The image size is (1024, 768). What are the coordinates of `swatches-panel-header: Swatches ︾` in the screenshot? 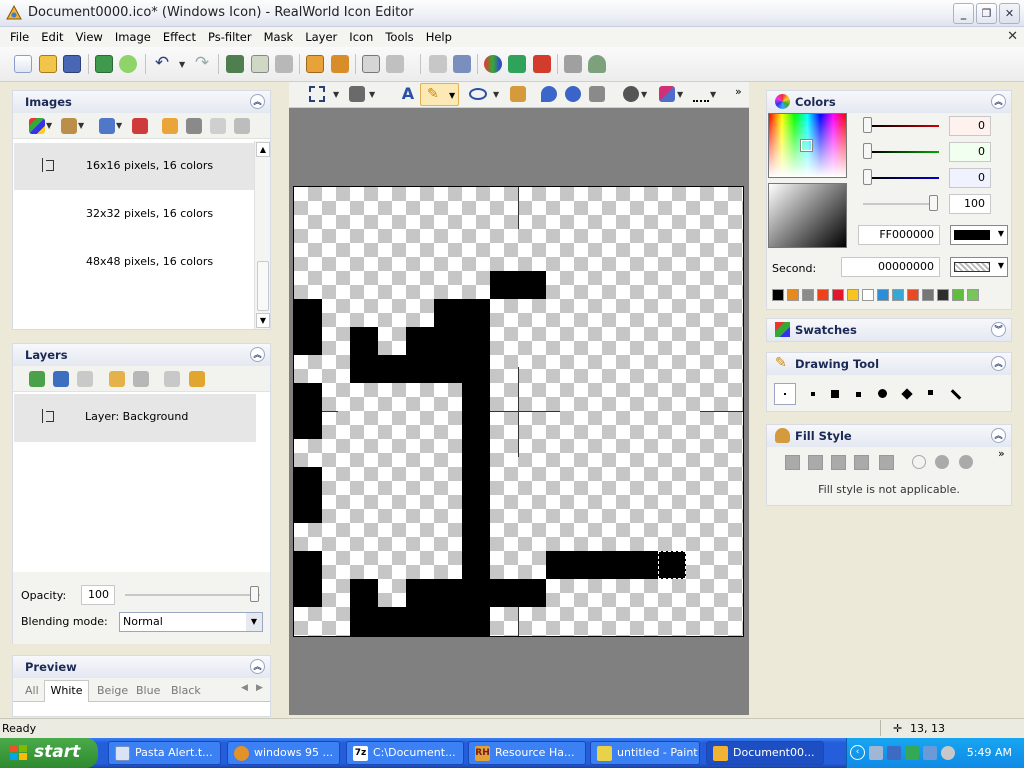 It's located at (889, 330).